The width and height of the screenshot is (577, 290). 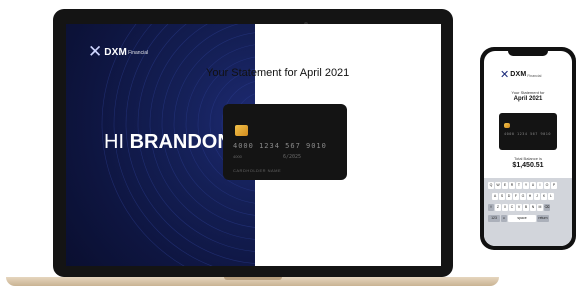 I want to click on greeting: HI BRANDON, so click(x=168, y=142).